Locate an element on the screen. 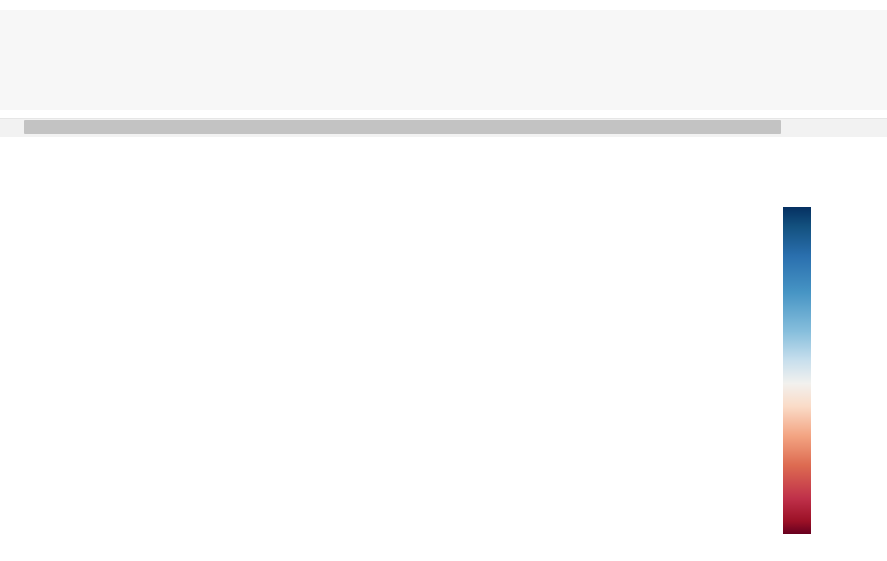 Image resolution: width=887 pixels, height=561 pixels. colorbar is located at coordinates (828, 357).